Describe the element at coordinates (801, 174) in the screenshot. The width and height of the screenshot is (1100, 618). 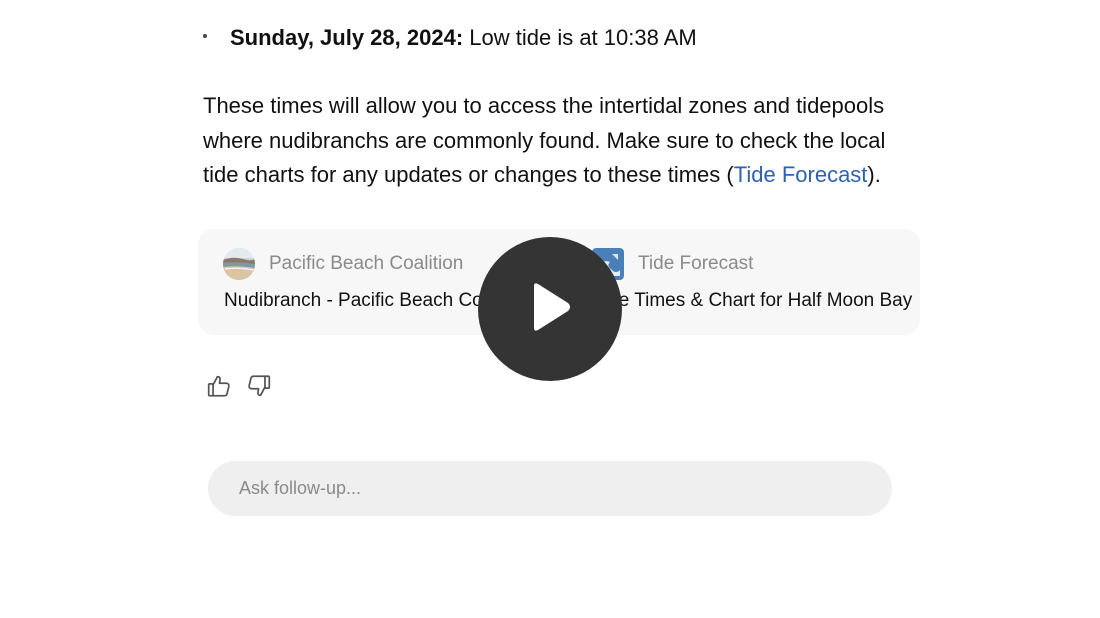
I see `tide-forecast-link: Tide Forecast` at that location.